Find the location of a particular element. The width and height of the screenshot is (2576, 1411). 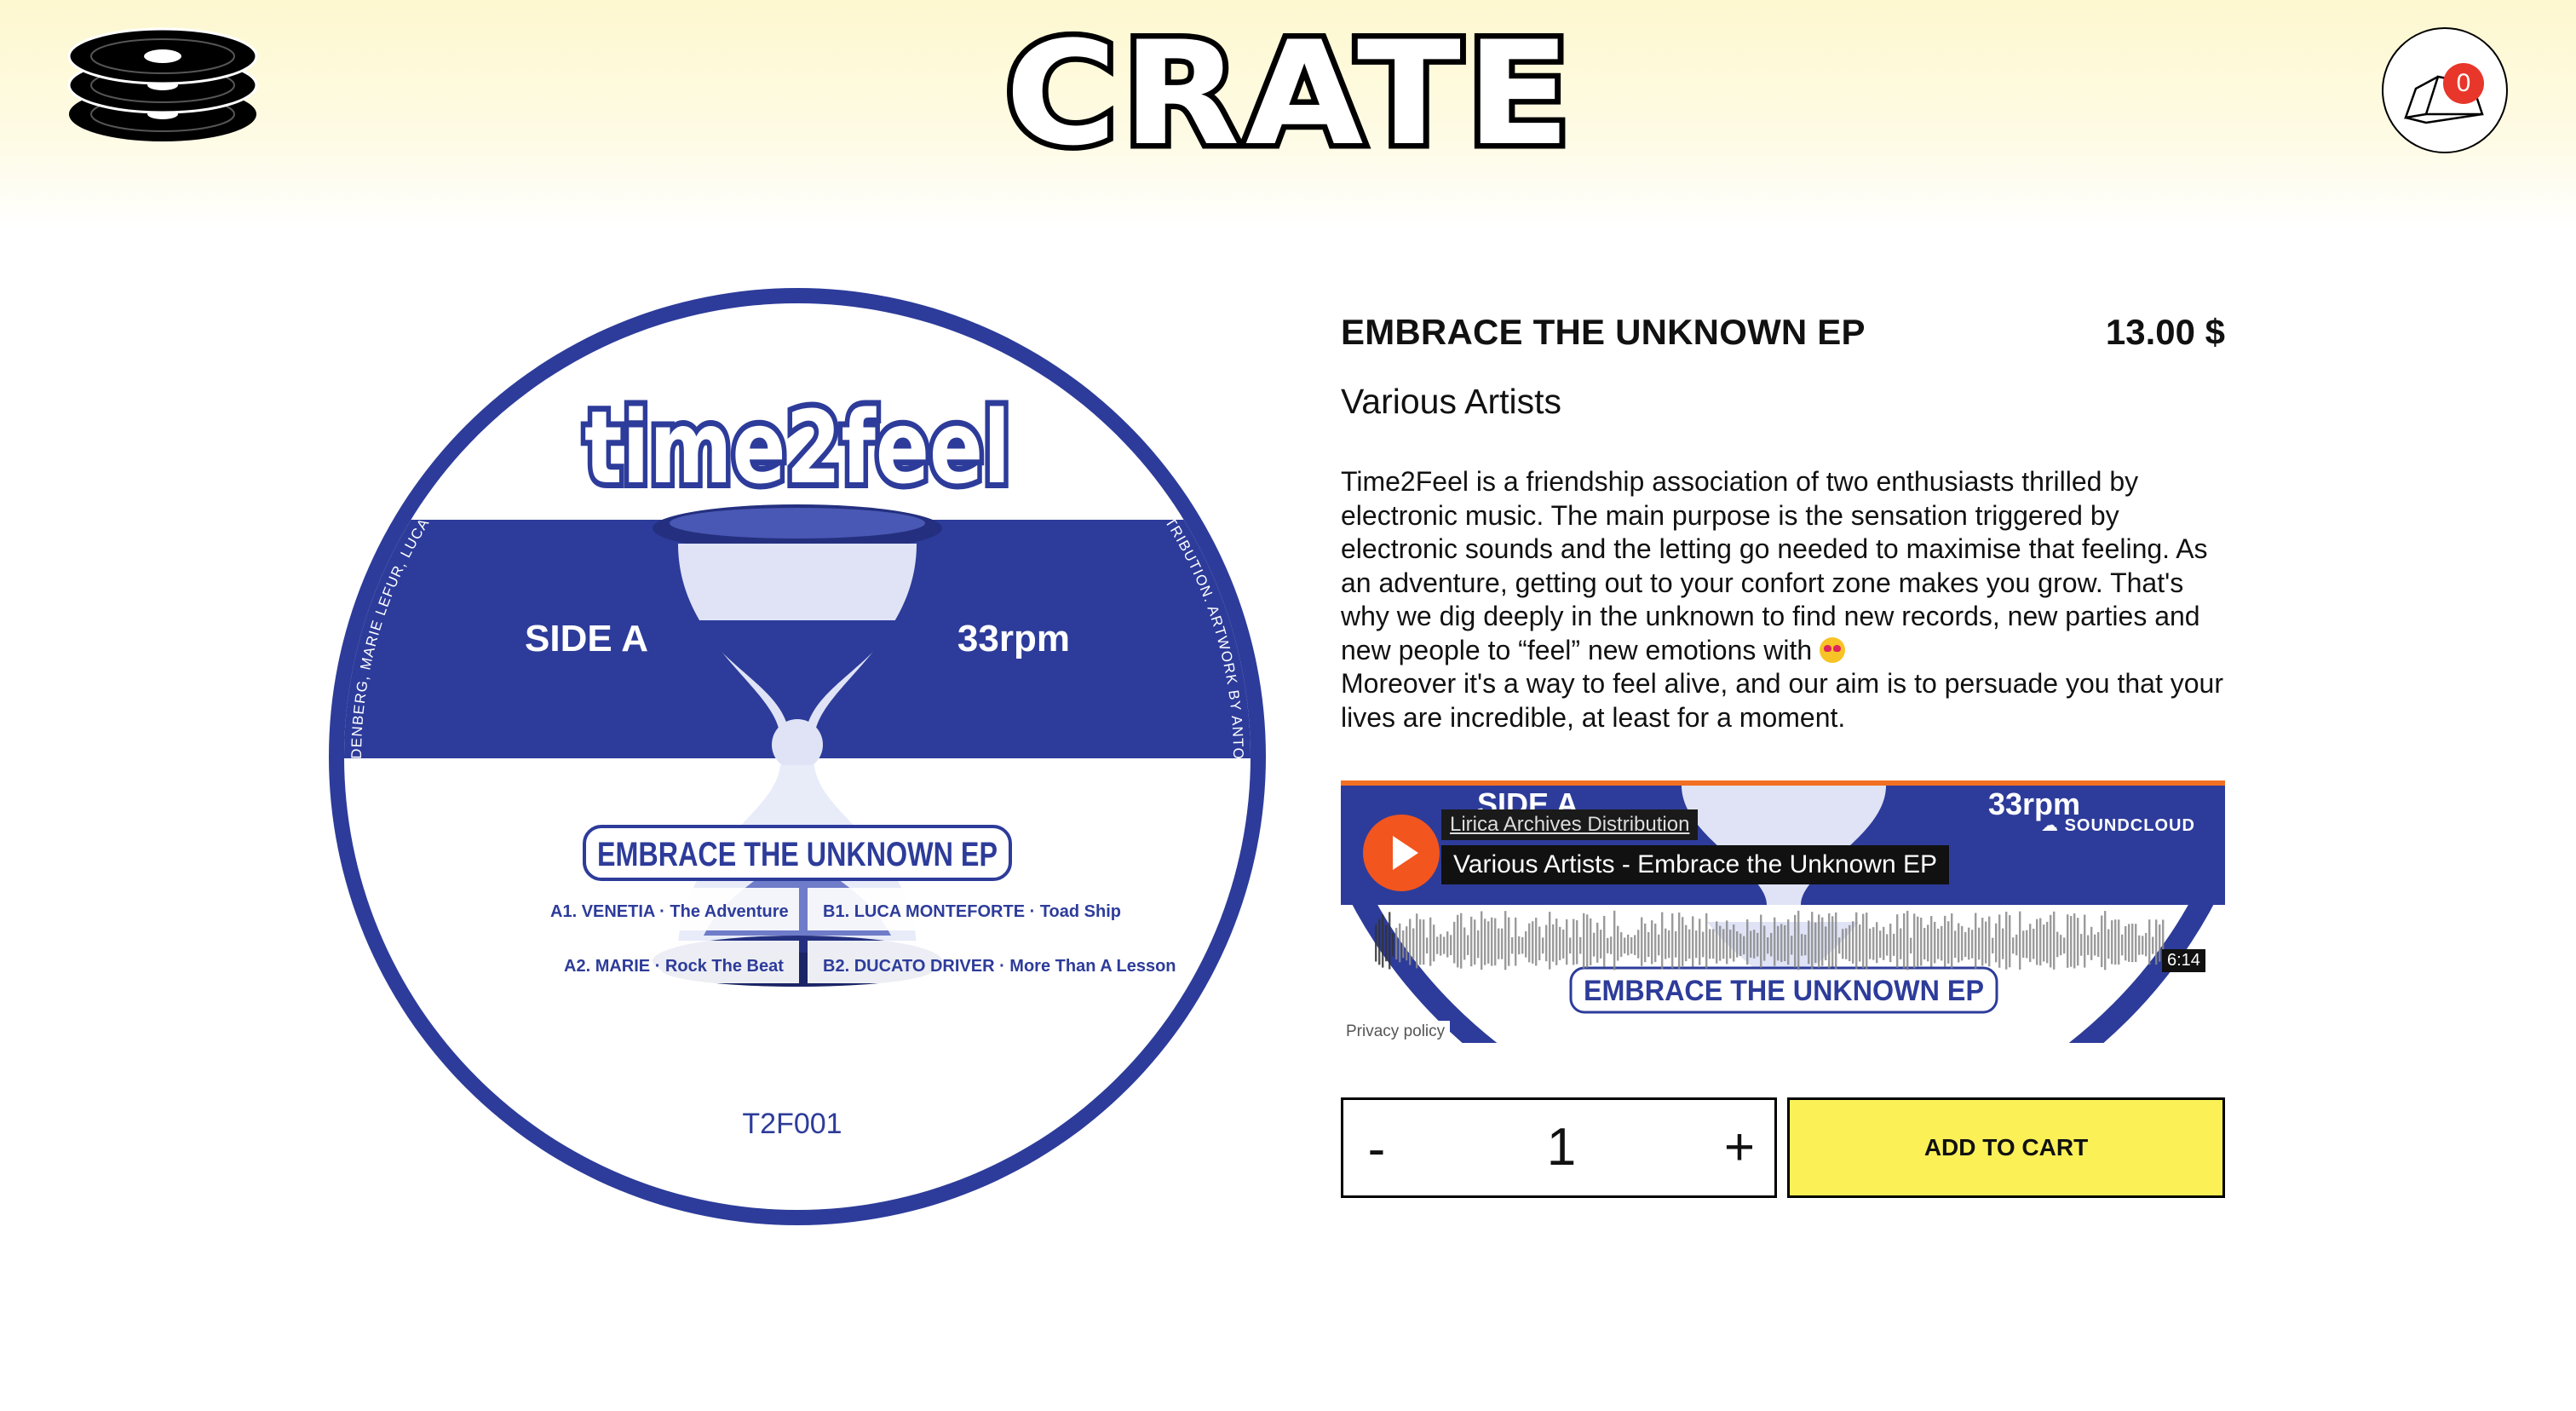

label-brand: time2feel is located at coordinates (797, 447).